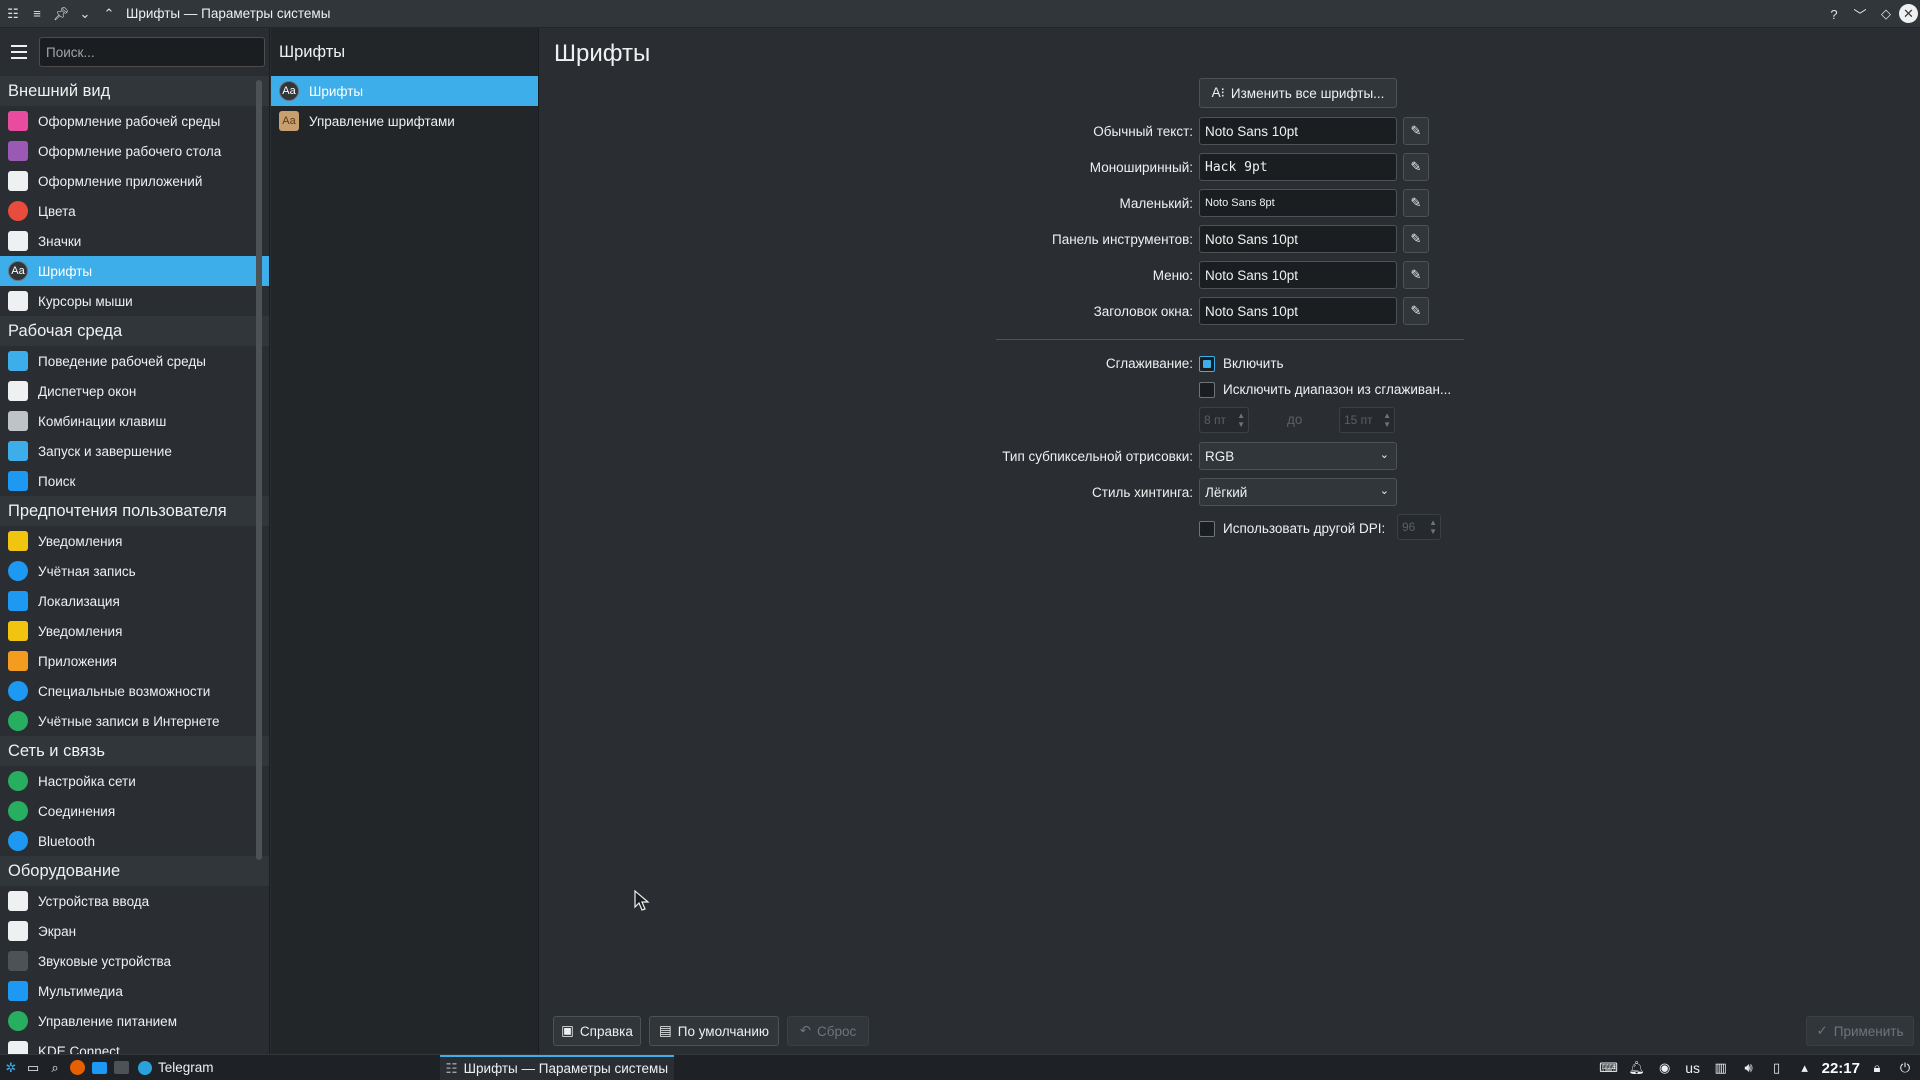 Image resolution: width=1920 pixels, height=1080 pixels. I want to click on keep-above-icon: ⌃, so click(109, 14).